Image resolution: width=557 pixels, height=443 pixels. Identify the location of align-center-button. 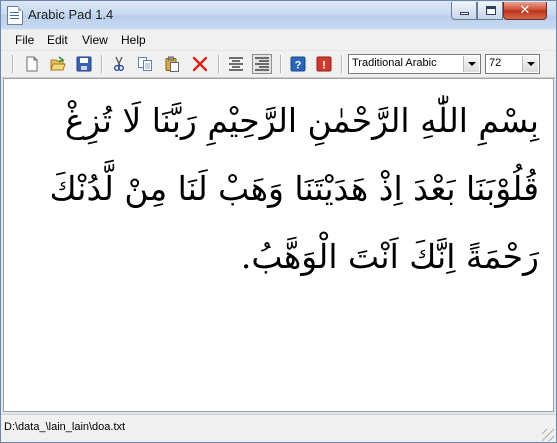
(236, 64).